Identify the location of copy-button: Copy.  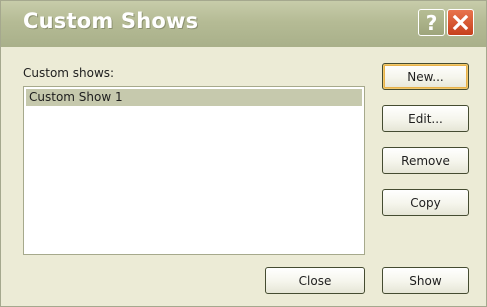
(425, 202).